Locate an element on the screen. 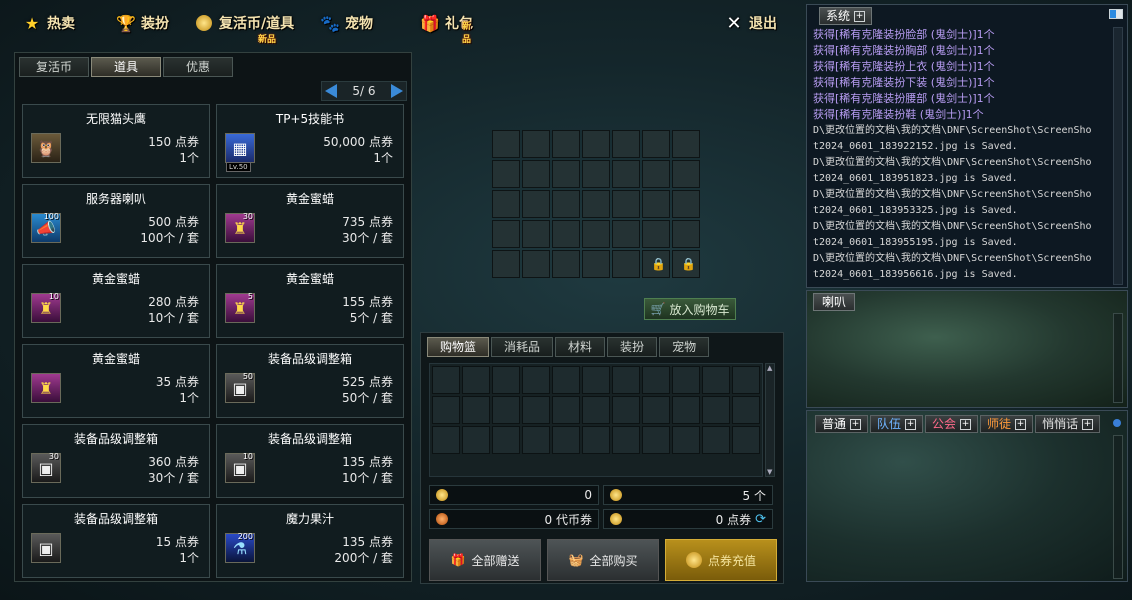  window-toggle-icon is located at coordinates (1116, 14).